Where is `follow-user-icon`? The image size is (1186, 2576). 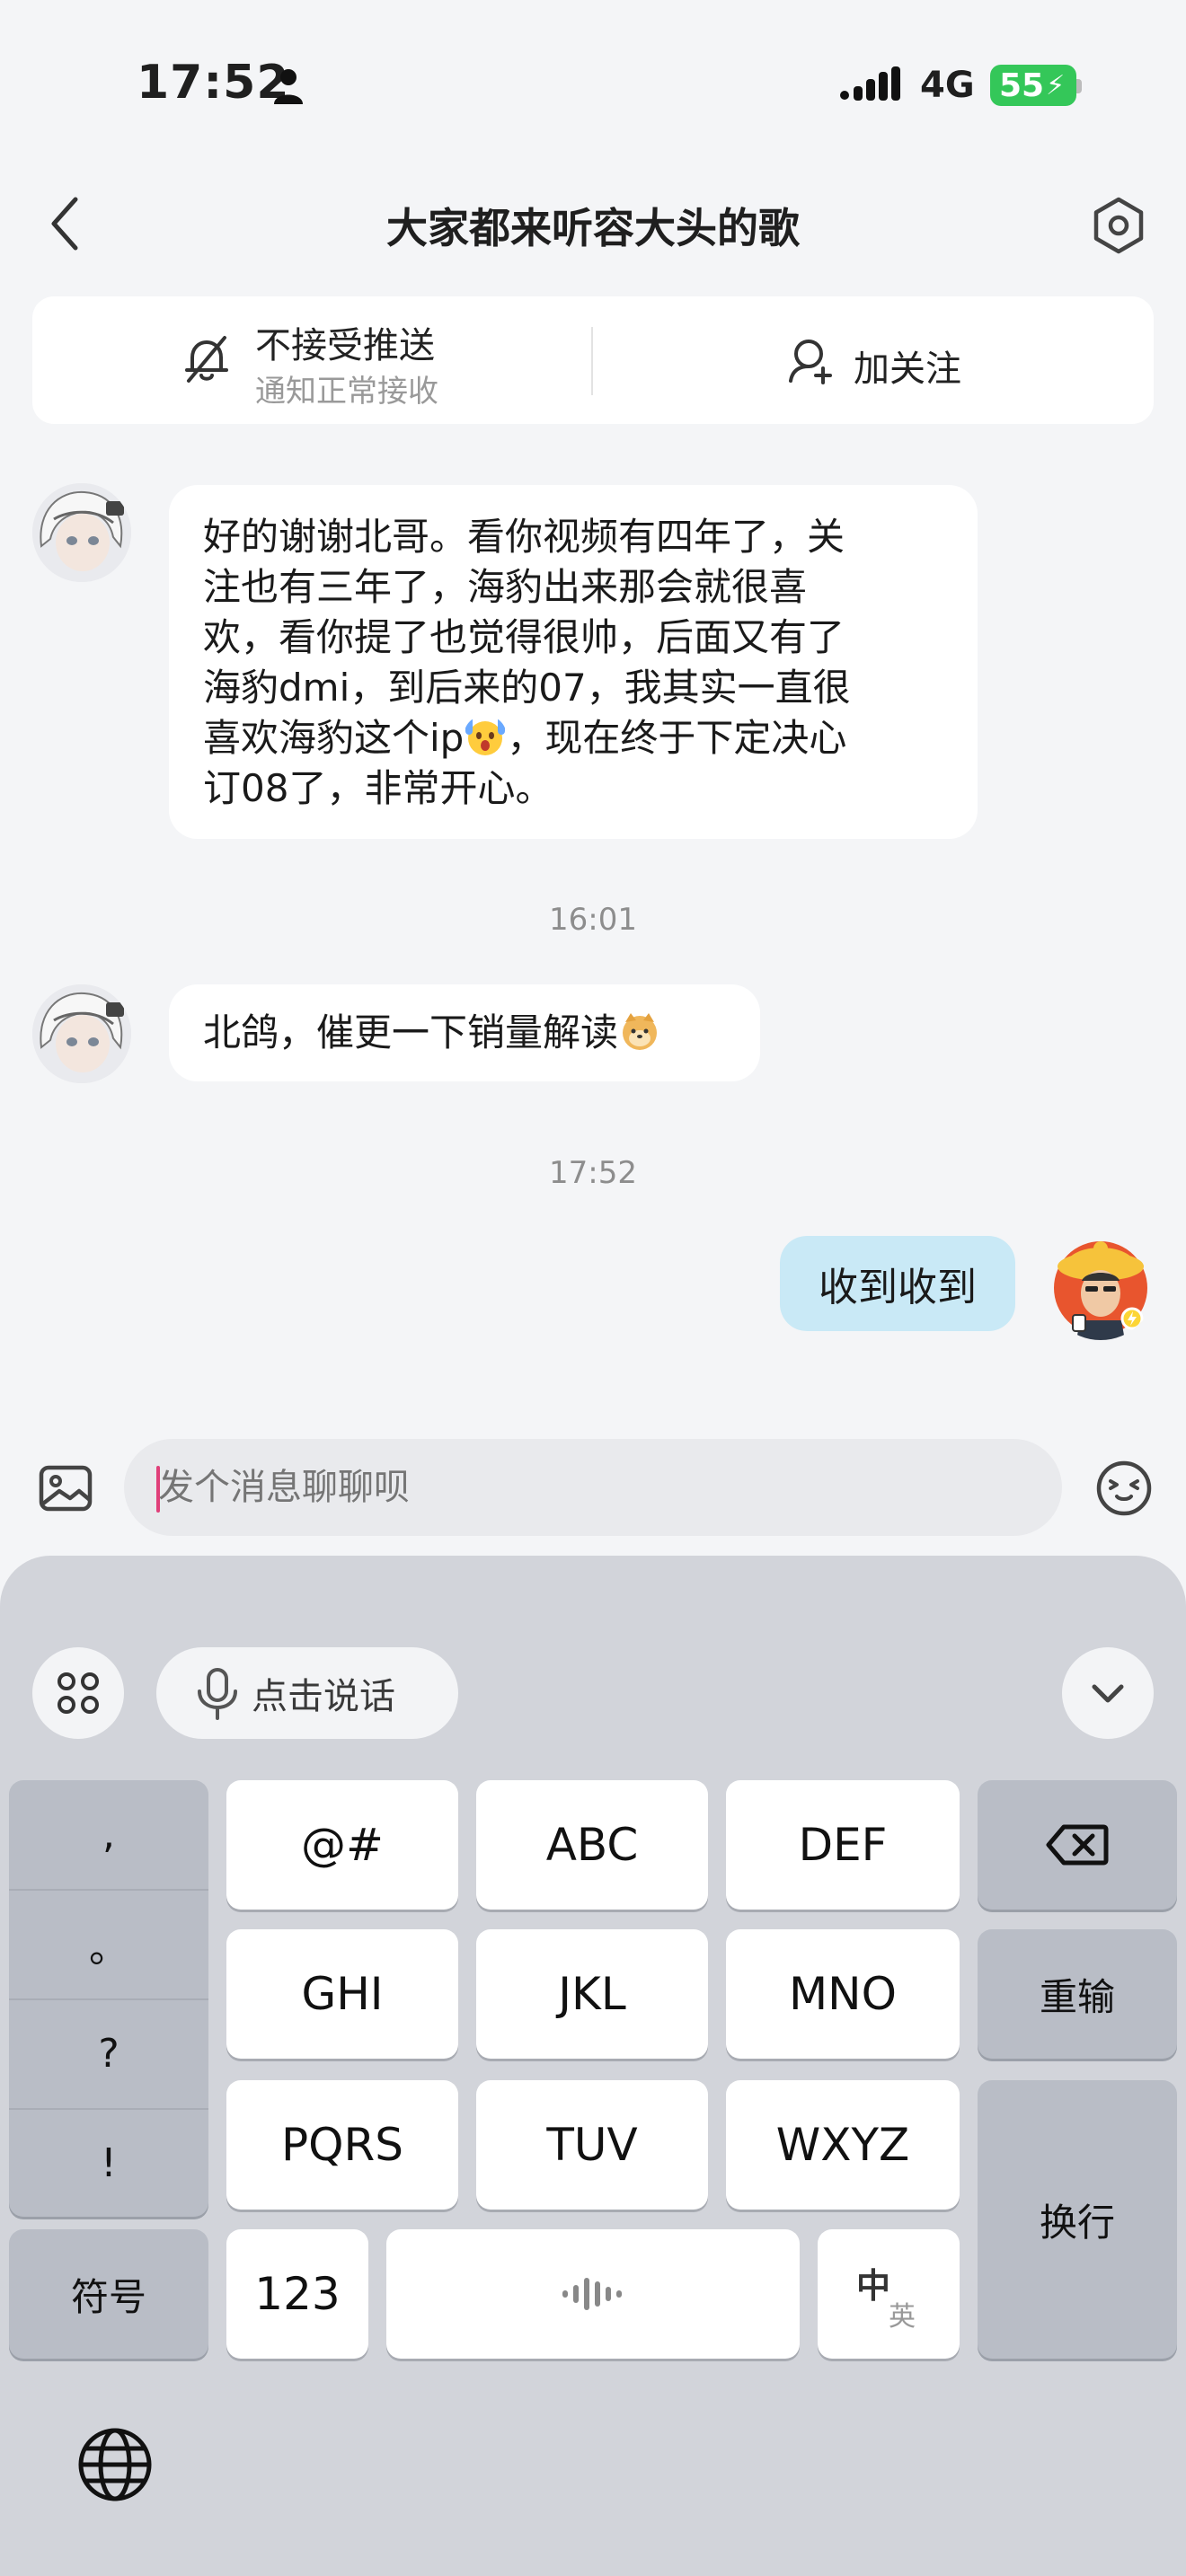 follow-user-icon is located at coordinates (810, 359).